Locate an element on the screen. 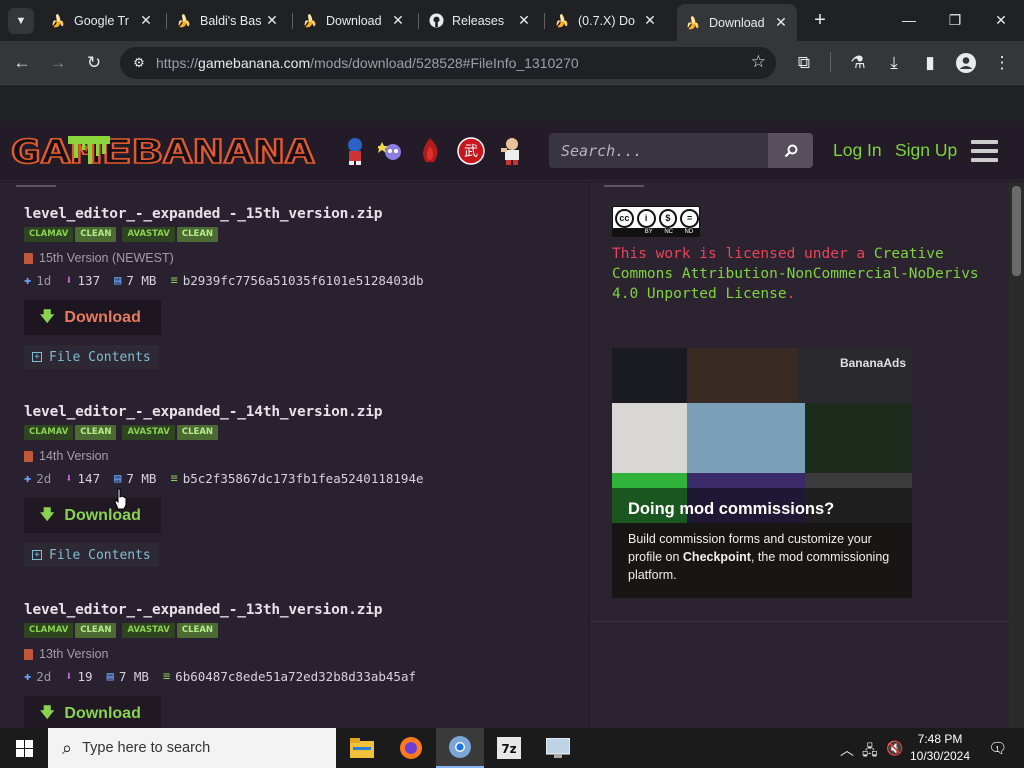 Image resolution: width=1024 pixels, height=768 pixels. kanji-emblem-icon: 武 is located at coordinates (471, 151).